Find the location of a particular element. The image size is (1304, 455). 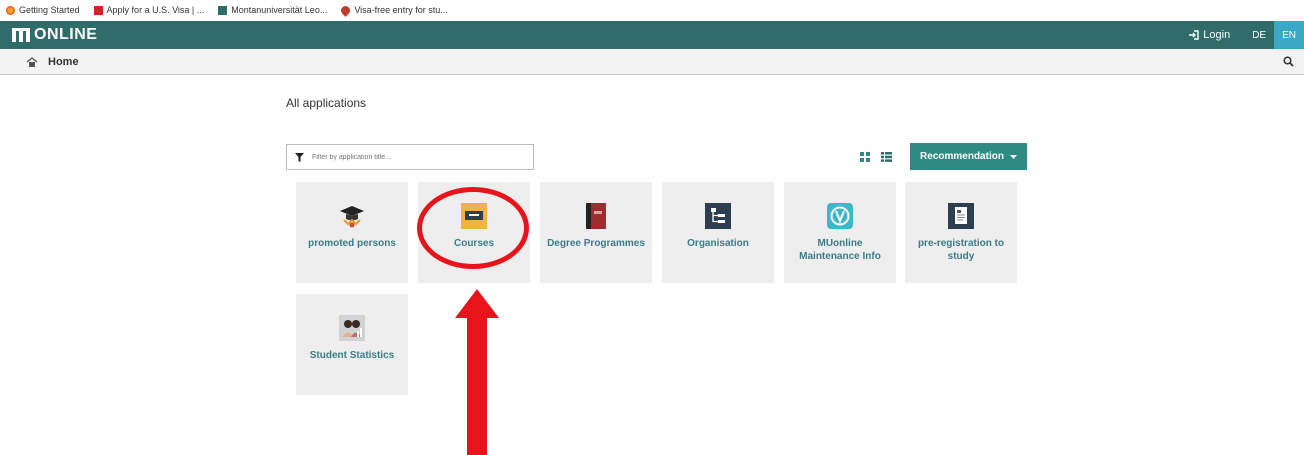

search-icon is located at coordinates (1288, 61).